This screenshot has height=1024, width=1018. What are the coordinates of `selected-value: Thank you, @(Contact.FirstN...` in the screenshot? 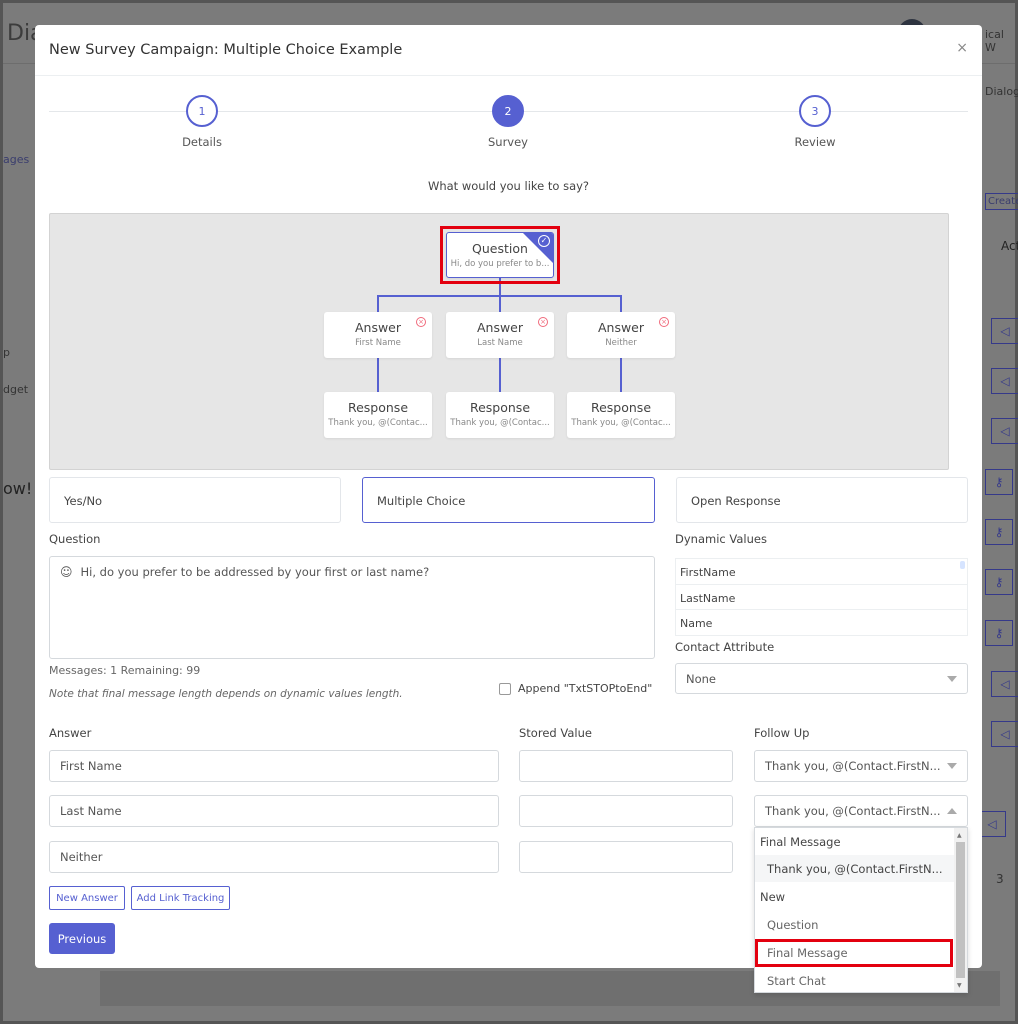 It's located at (853, 811).